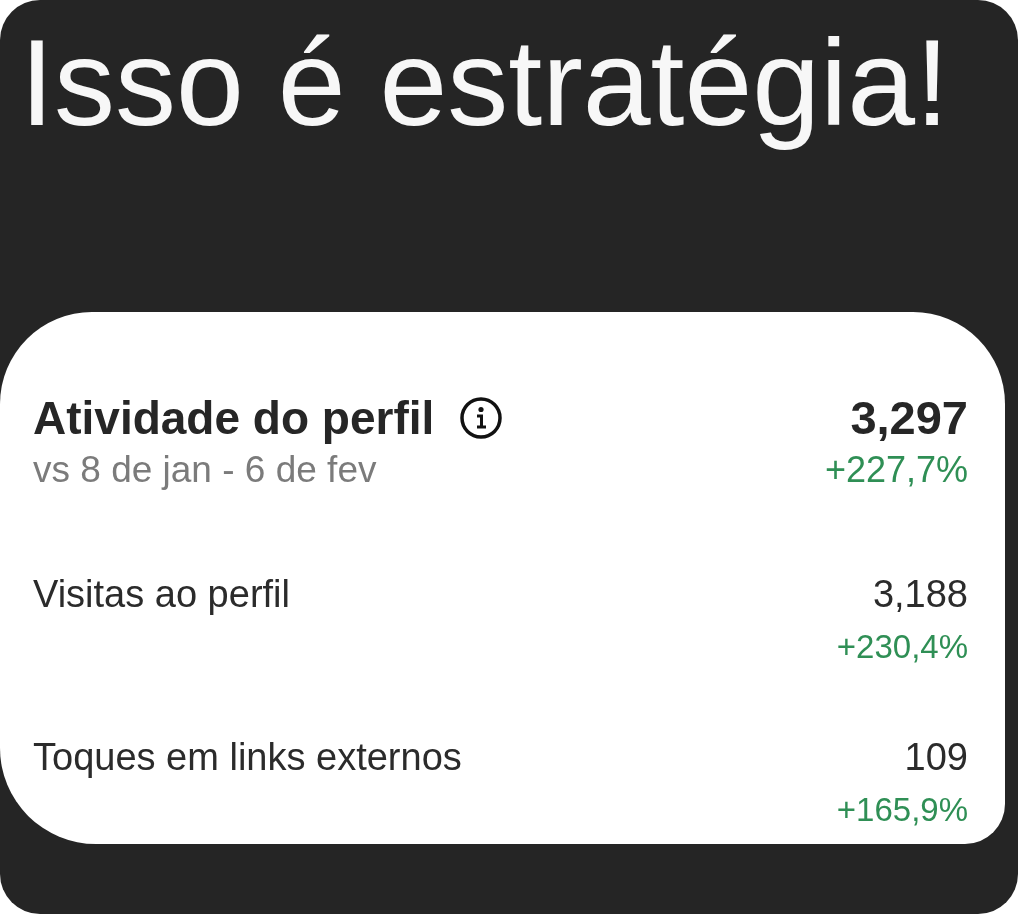 This screenshot has width=1018, height=914. Describe the element at coordinates (481, 418) in the screenshot. I see `info-icon` at that location.